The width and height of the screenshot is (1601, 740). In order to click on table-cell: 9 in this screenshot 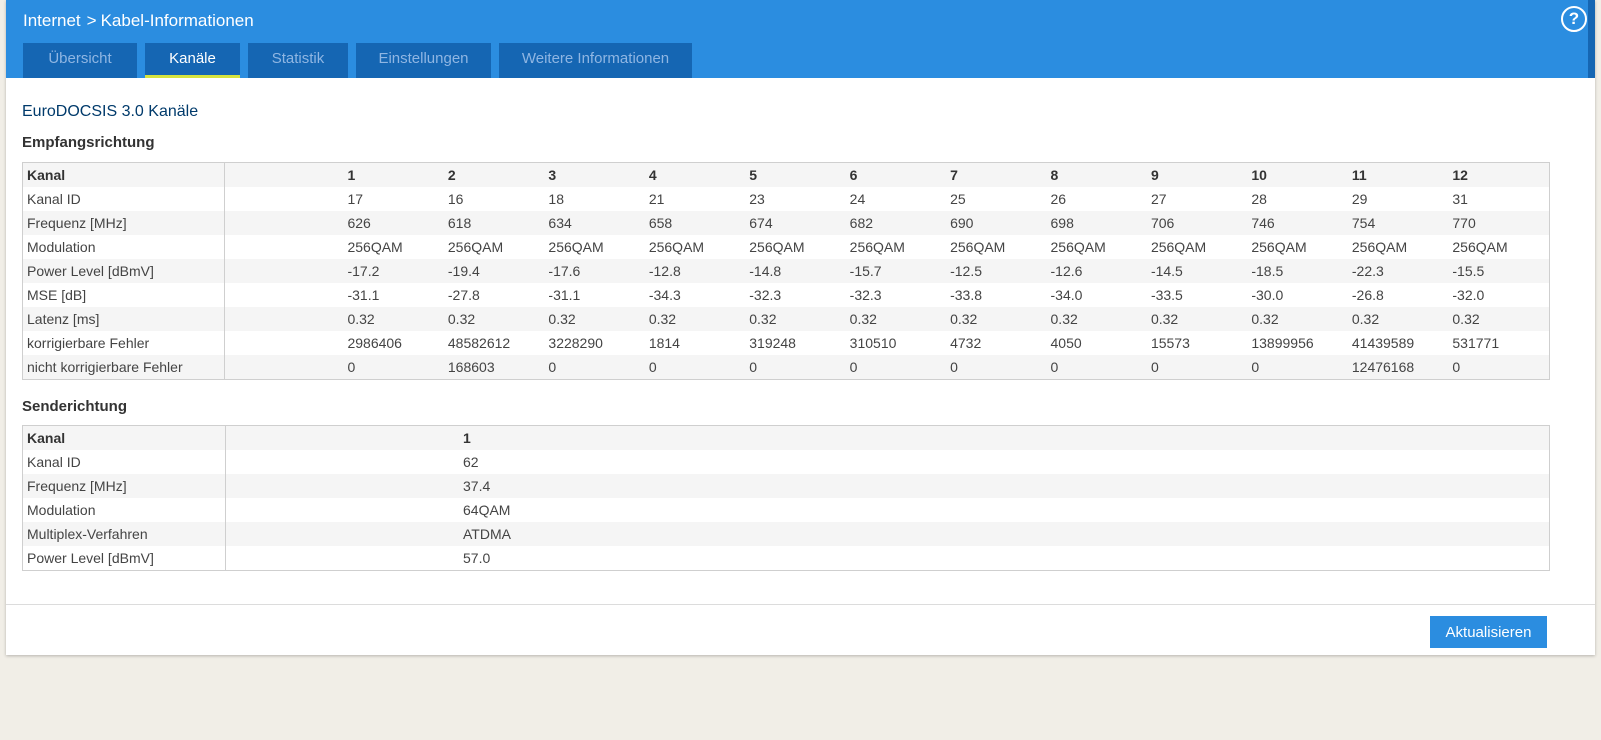, I will do `click(1154, 175)`.